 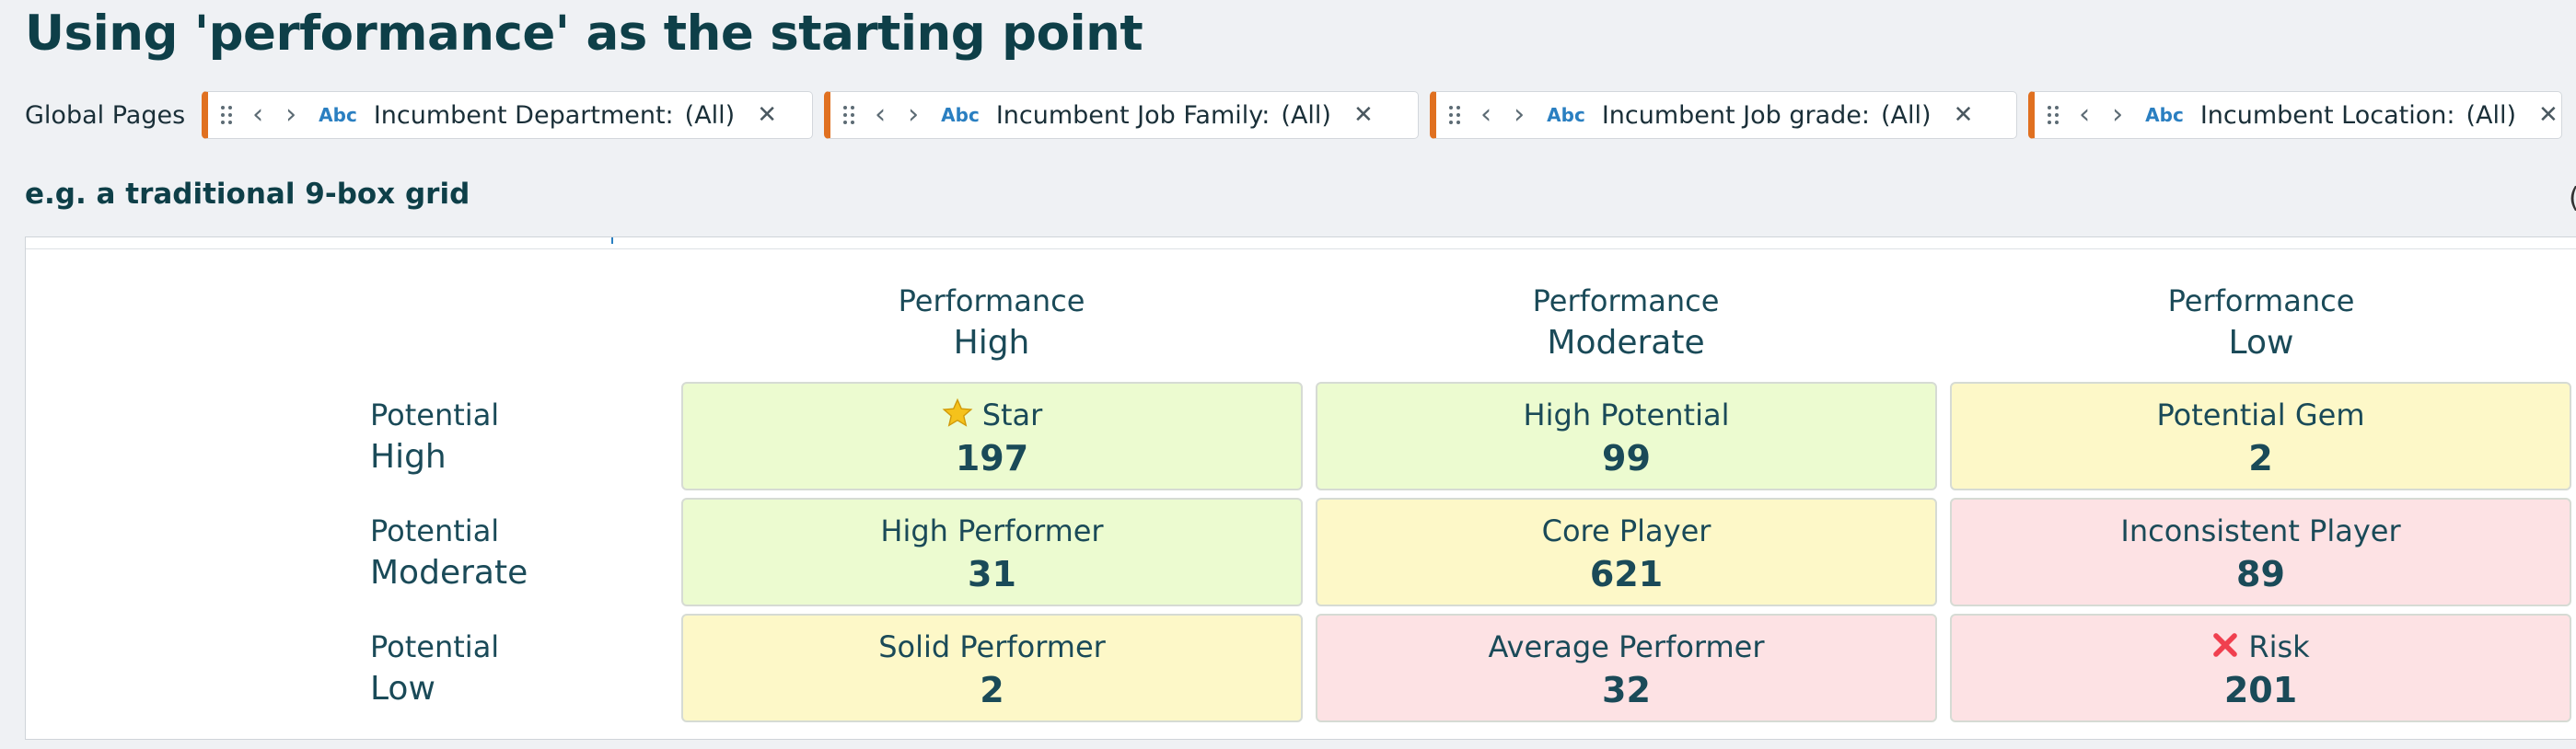 I want to click on cross-icon, so click(x=2225, y=647).